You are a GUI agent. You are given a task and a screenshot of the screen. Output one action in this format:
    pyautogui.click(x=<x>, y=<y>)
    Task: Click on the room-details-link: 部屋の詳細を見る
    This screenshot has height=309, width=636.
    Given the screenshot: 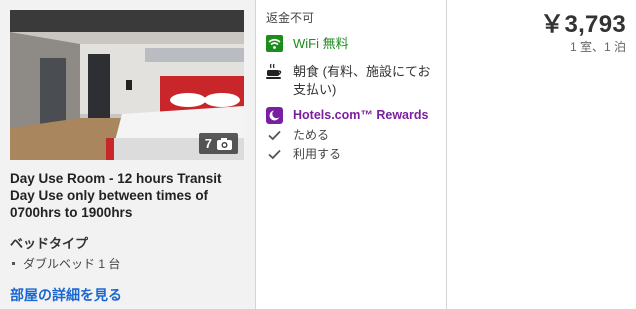 What is the action you would take?
    pyautogui.click(x=66, y=295)
    